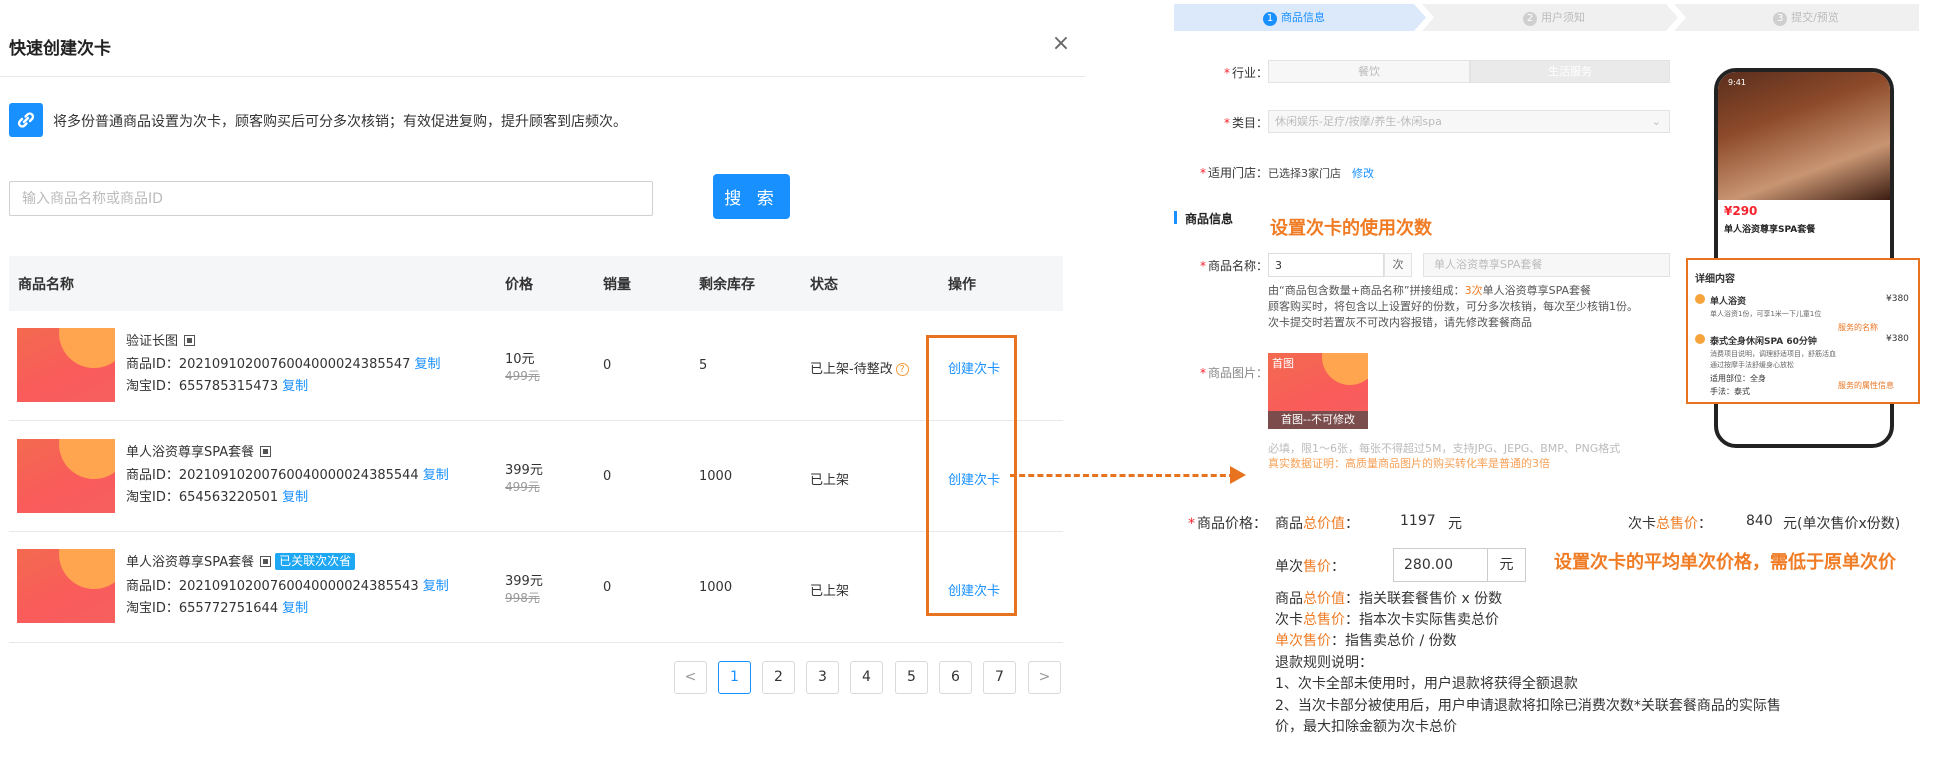  What do you see at coordinates (542, 76) in the screenshot?
I see `dialog-divider` at bounding box center [542, 76].